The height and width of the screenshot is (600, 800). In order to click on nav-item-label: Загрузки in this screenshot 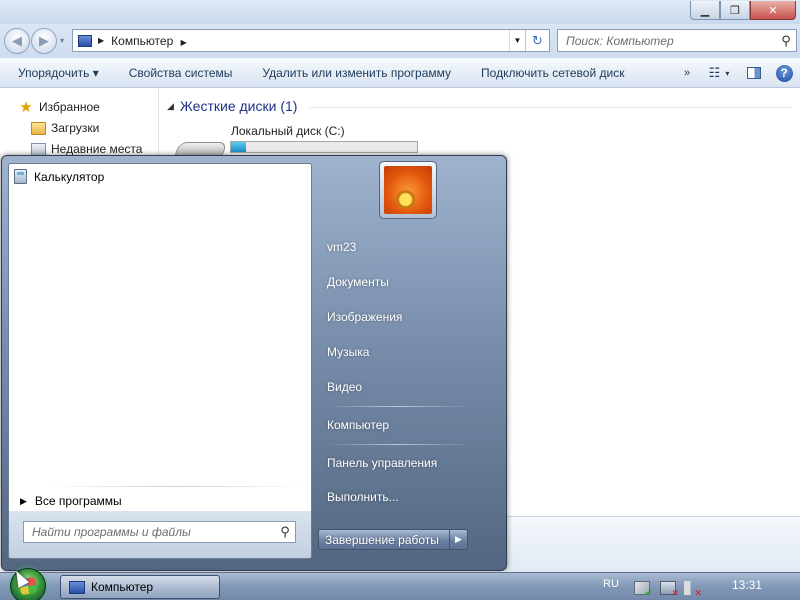, I will do `click(75, 128)`.